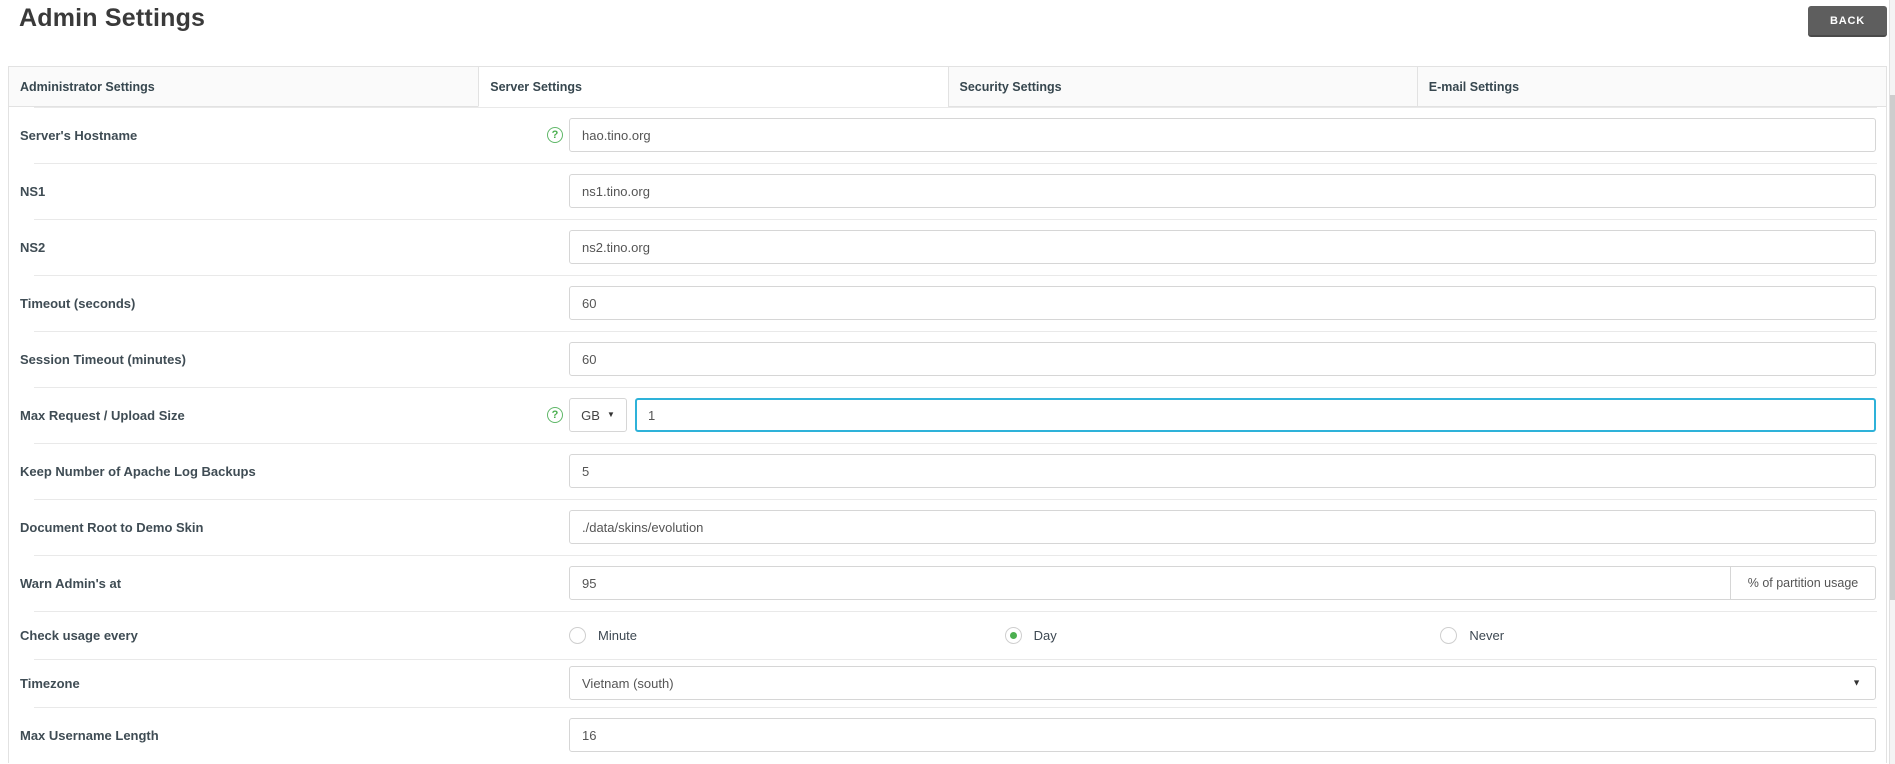 The height and width of the screenshot is (764, 1895). I want to click on row-timezone: Timezone Vietnam (south) ▼, so click(947, 683).